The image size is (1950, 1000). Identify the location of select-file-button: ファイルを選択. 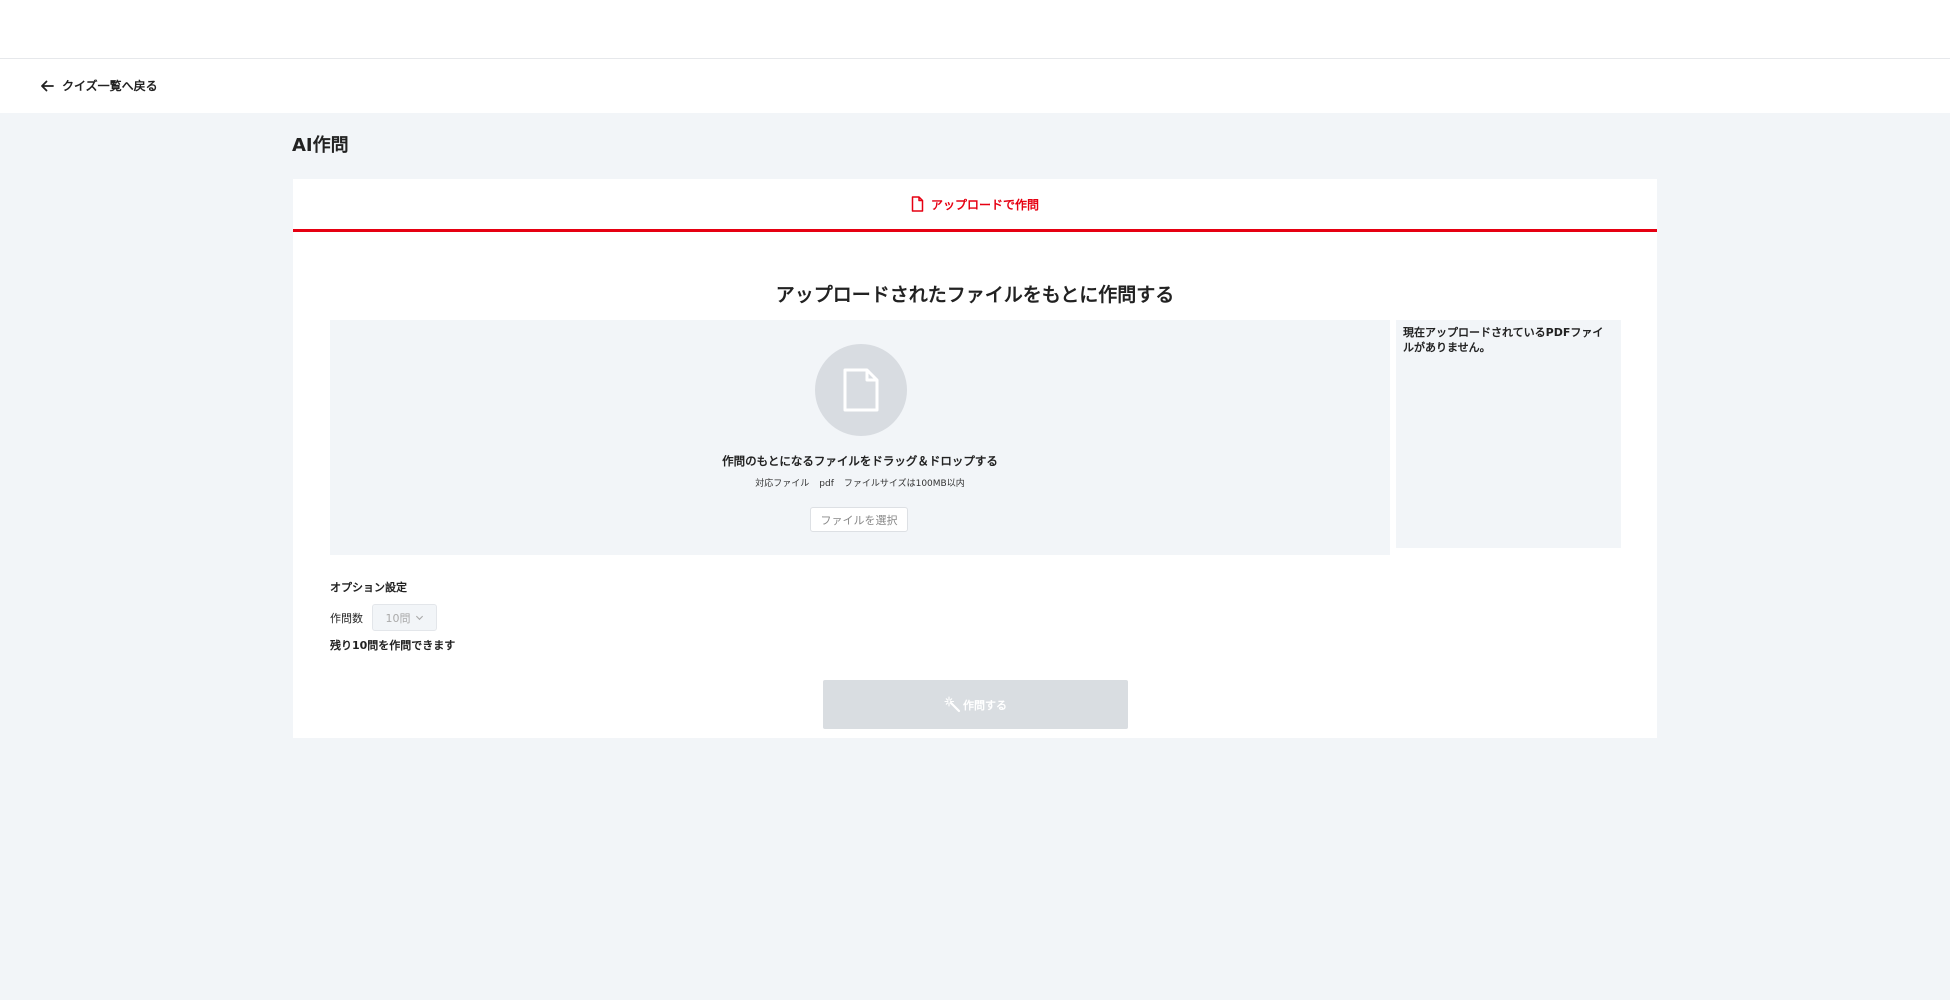
(859, 519).